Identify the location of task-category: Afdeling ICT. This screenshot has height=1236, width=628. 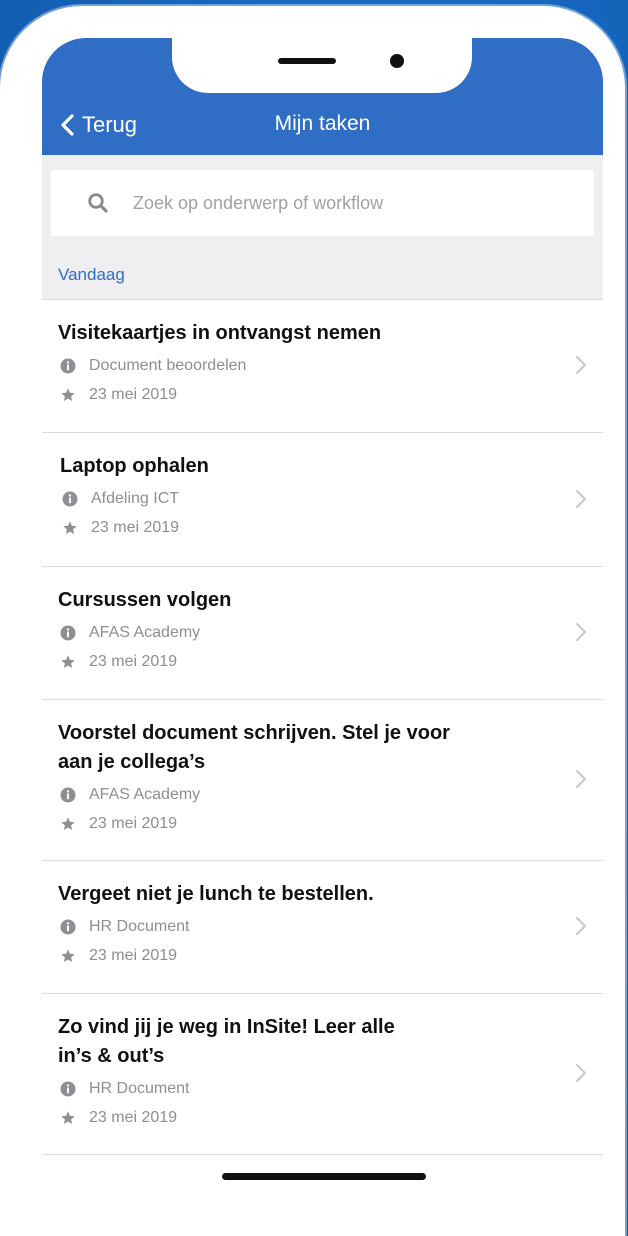
(120, 499).